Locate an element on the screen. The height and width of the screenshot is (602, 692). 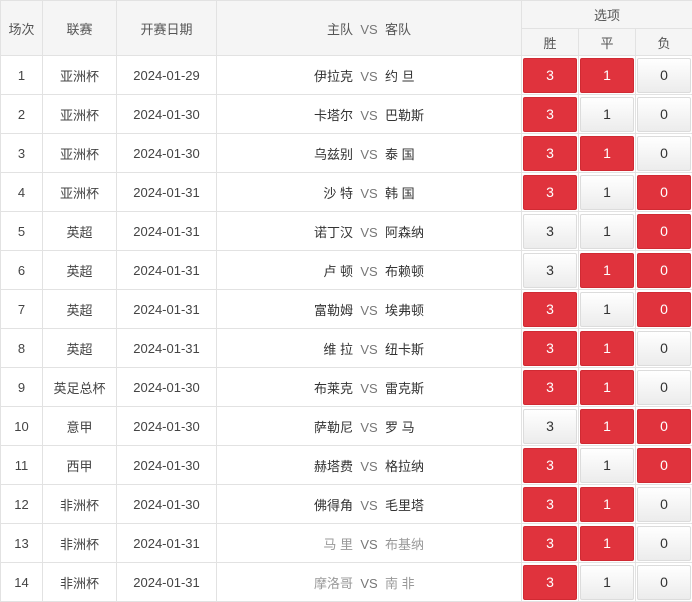
home-team: 摩洛哥 is located at coordinates (323, 582).